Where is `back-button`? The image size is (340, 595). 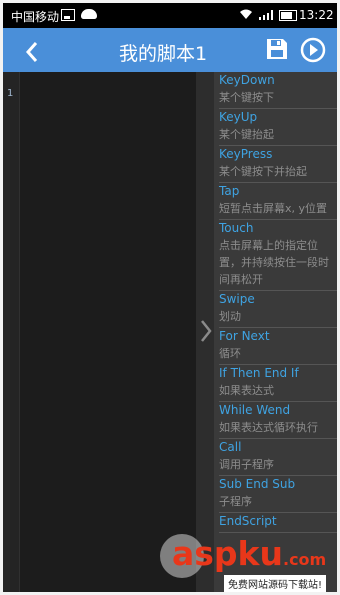
back-button is located at coordinates (35, 52).